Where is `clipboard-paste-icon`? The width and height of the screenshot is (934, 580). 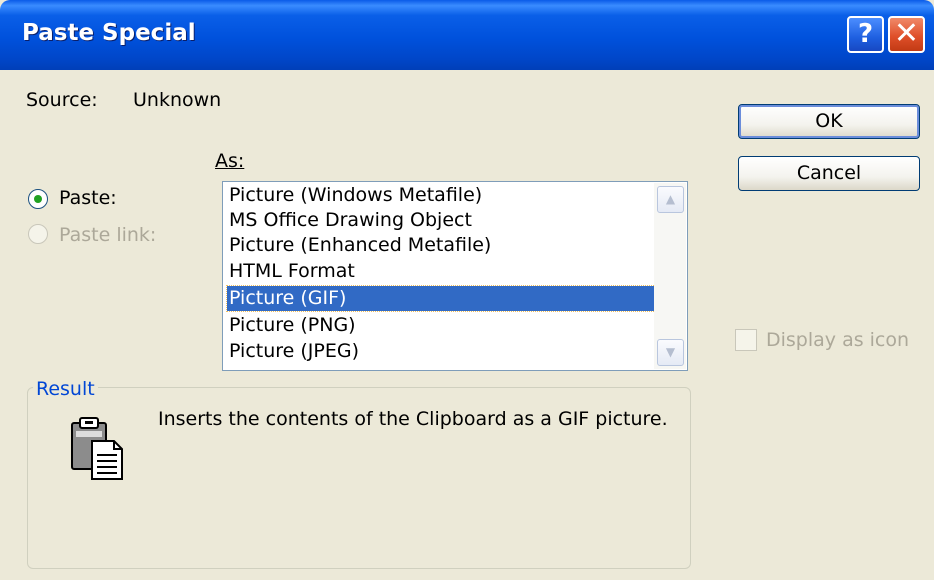
clipboard-paste-icon is located at coordinates (97, 448).